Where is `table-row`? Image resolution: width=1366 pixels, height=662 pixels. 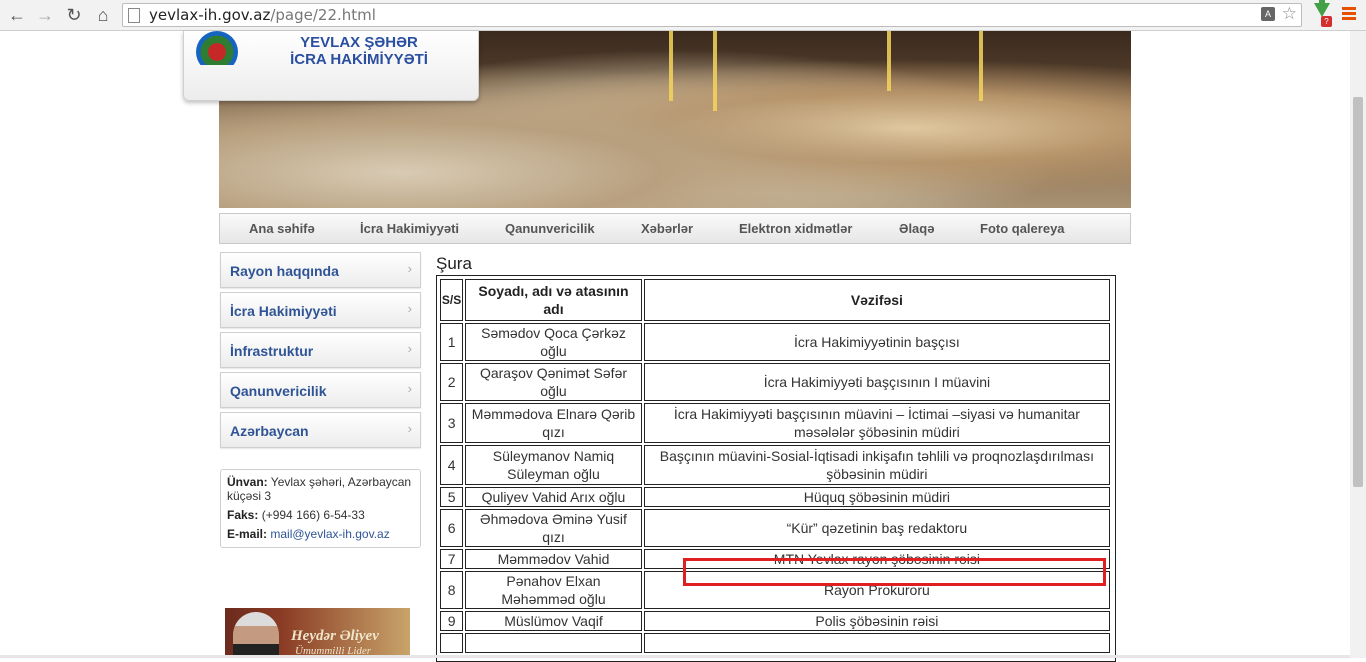
table-row is located at coordinates (775, 643).